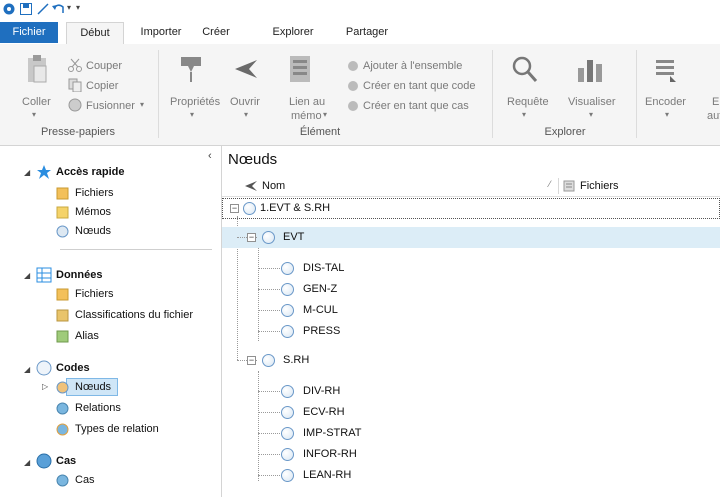 This screenshot has height=497, width=720. Describe the element at coordinates (471, 454) in the screenshot. I see `tree-row: INFOR-RH` at that location.